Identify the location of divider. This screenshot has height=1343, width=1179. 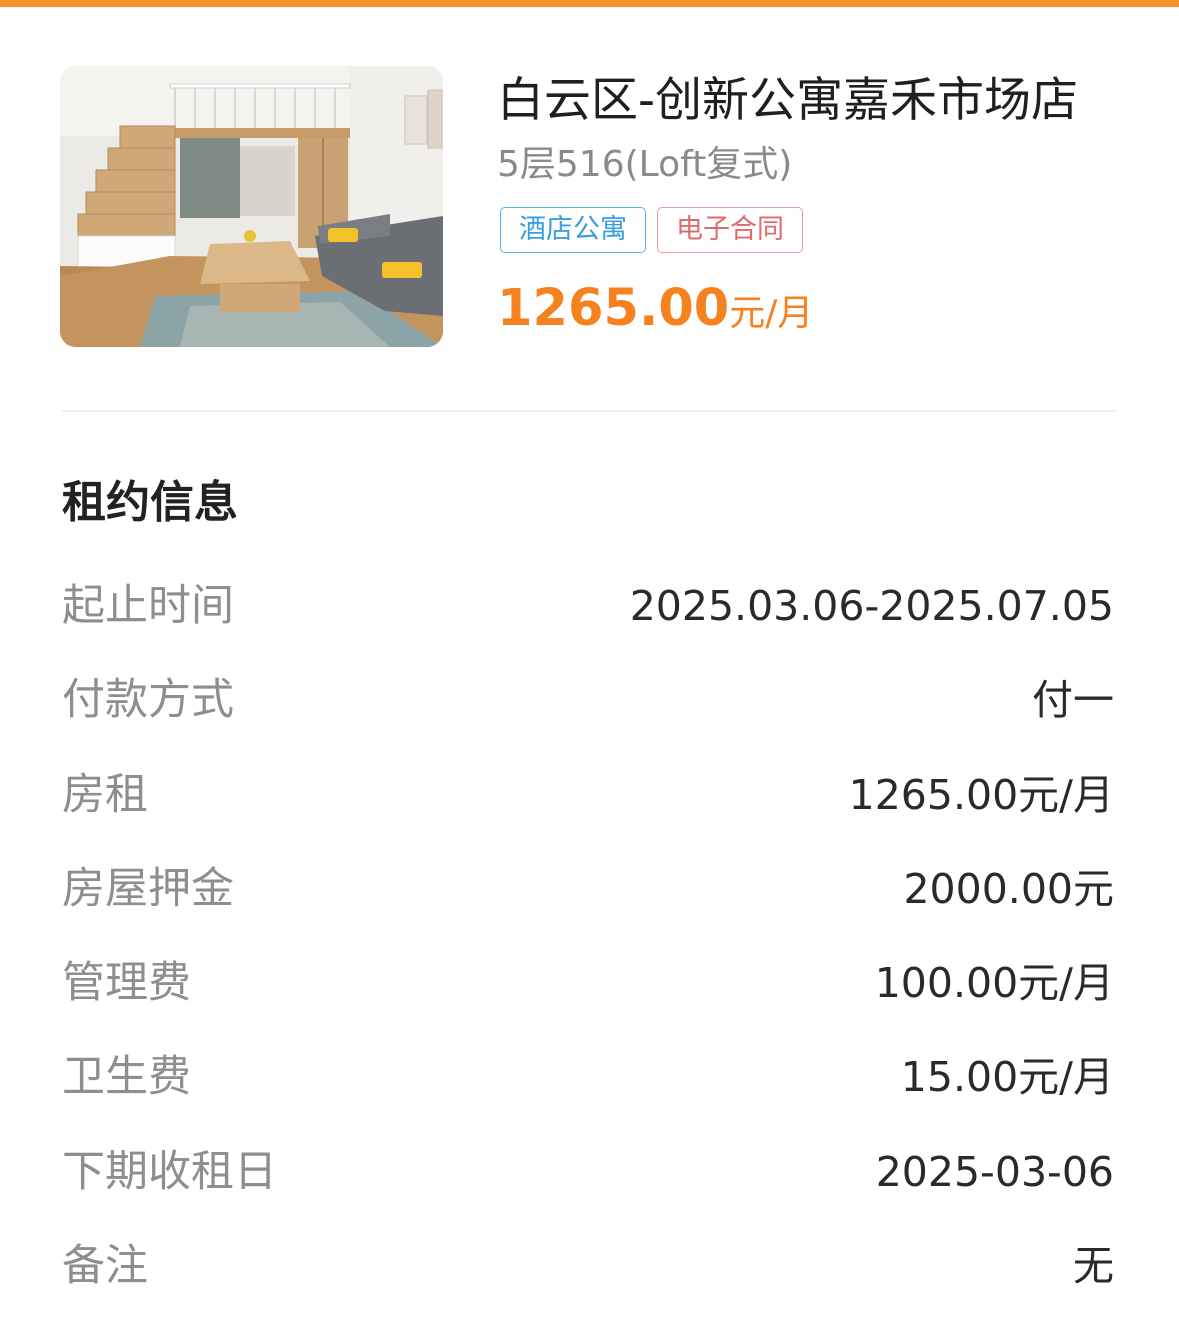
(589, 411).